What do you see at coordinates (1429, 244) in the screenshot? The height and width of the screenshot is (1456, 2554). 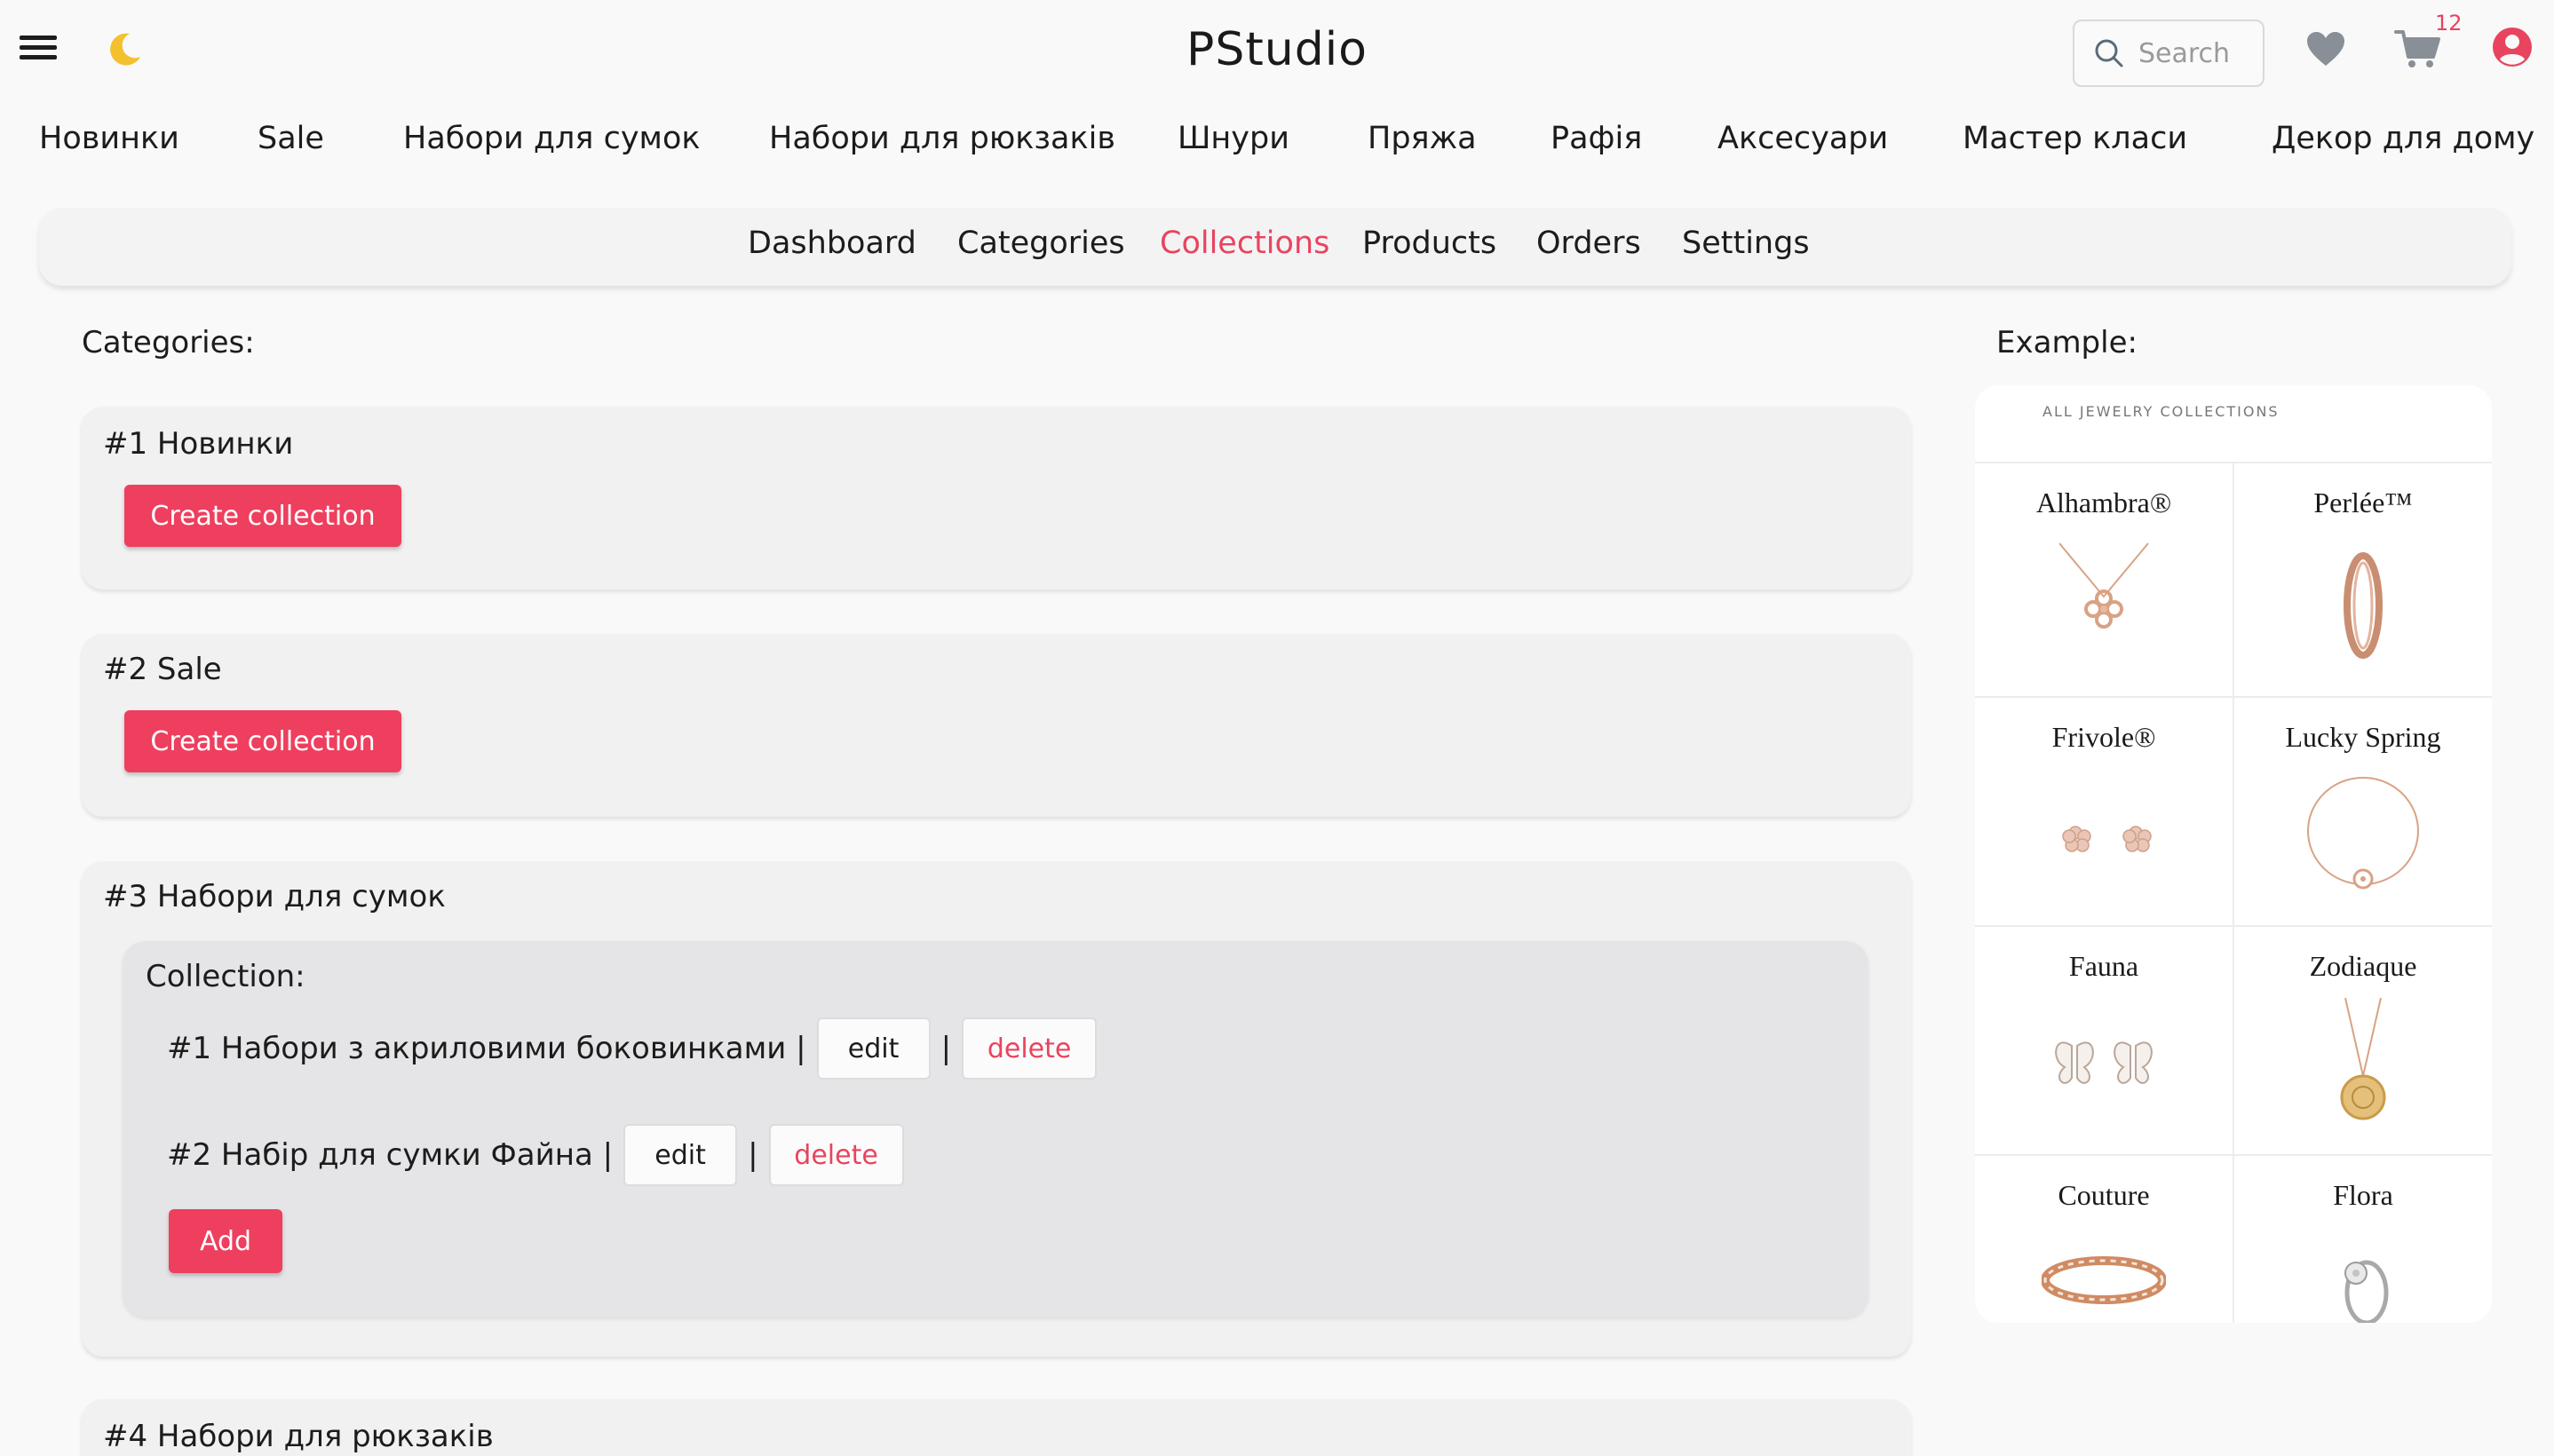 I see `tab-products: Products` at bounding box center [1429, 244].